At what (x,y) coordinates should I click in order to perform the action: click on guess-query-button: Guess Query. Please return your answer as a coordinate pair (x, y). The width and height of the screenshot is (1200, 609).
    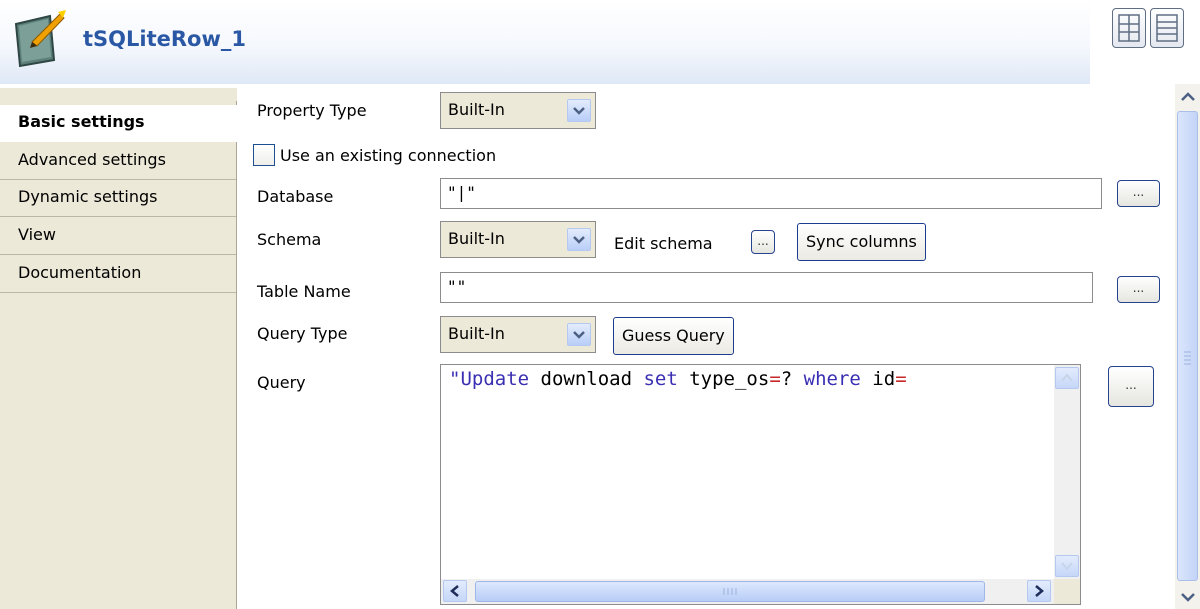
    Looking at the image, I should click on (673, 336).